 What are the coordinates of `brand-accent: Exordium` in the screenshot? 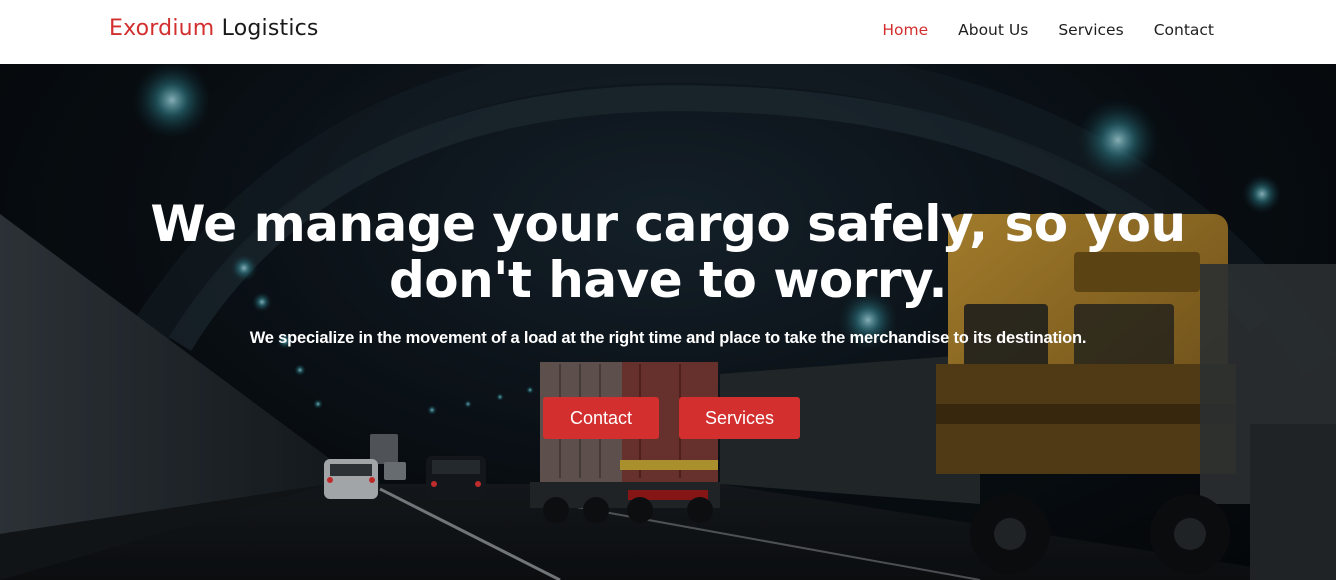 It's located at (162, 28).